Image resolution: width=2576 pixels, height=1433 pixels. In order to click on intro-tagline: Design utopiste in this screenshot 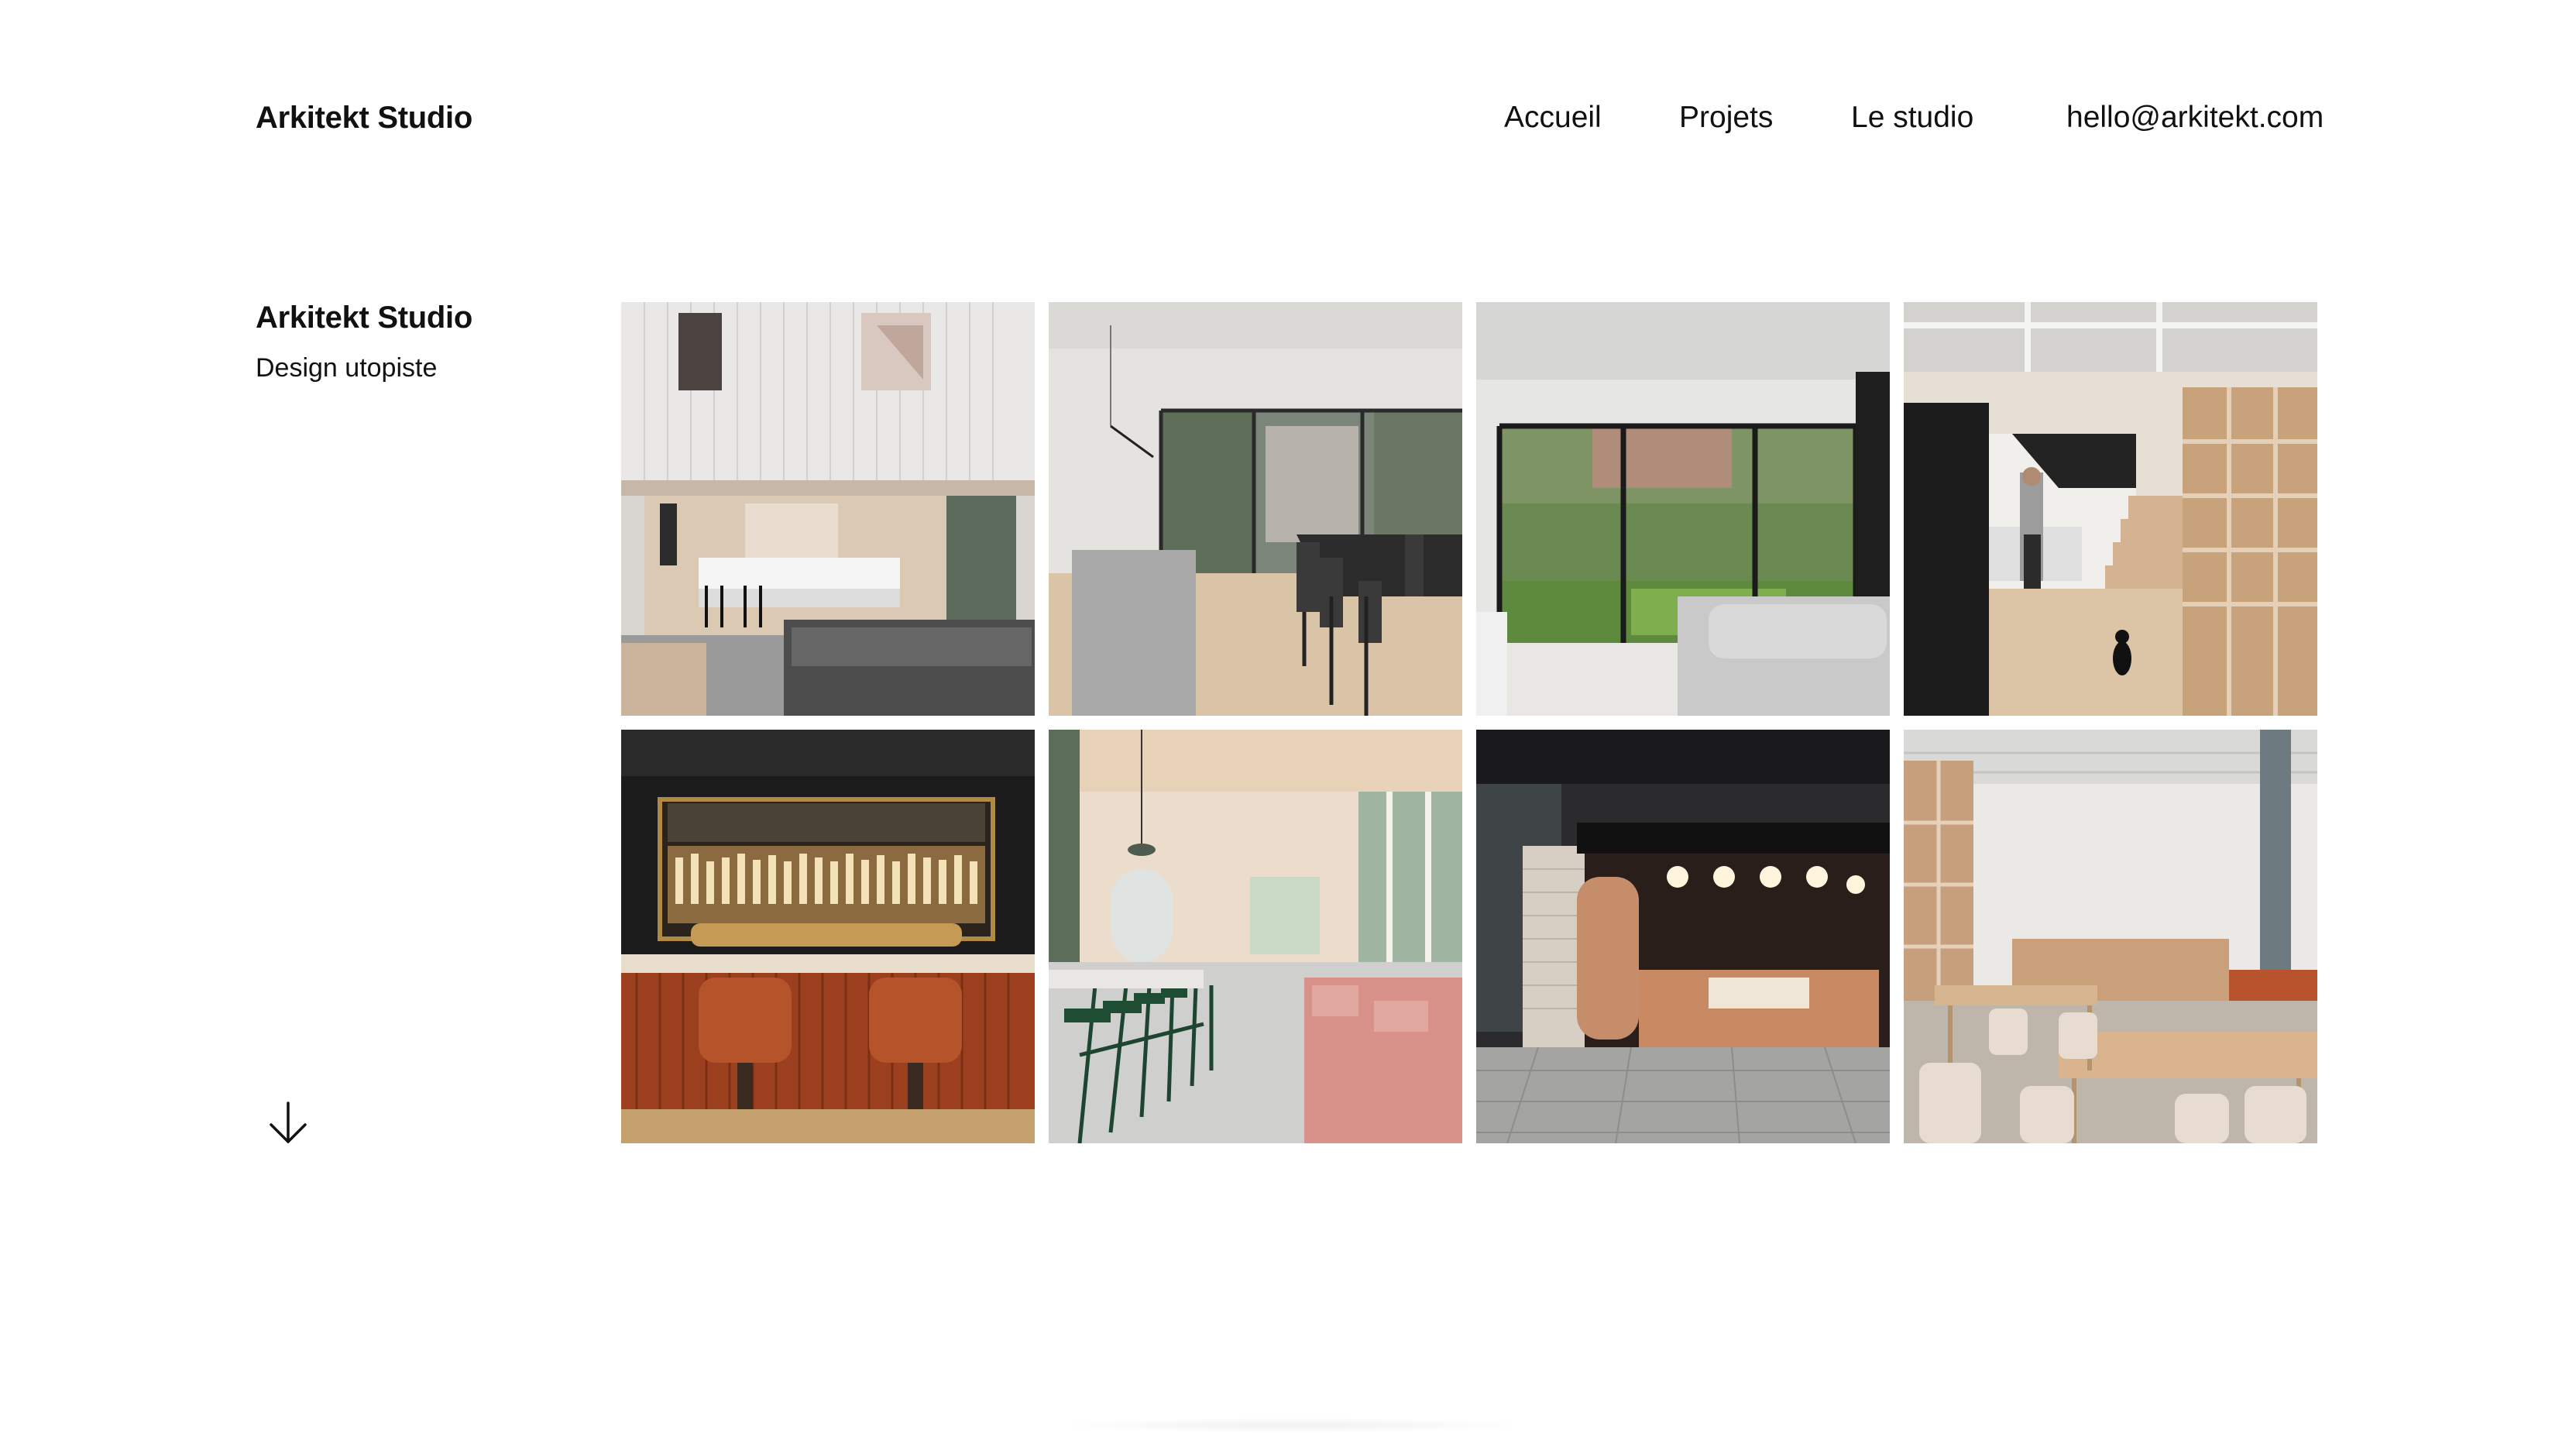, I will do `click(347, 368)`.